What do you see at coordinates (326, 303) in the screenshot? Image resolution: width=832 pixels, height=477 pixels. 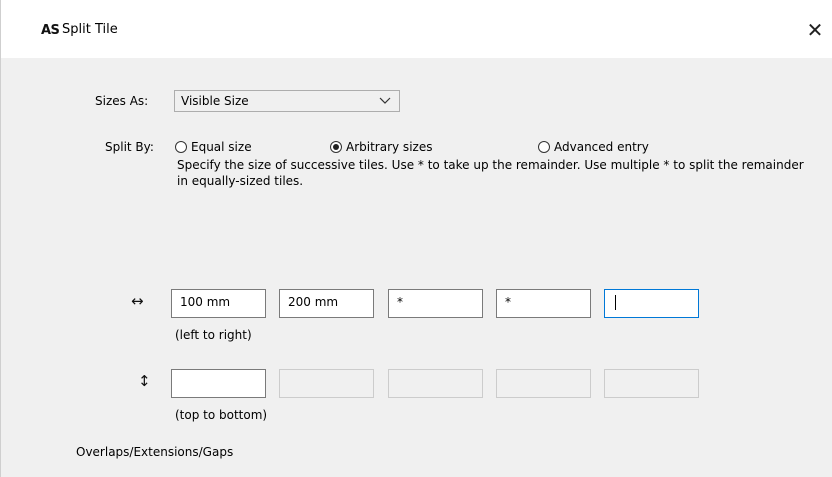 I see `width-field-2: 200 mm` at bounding box center [326, 303].